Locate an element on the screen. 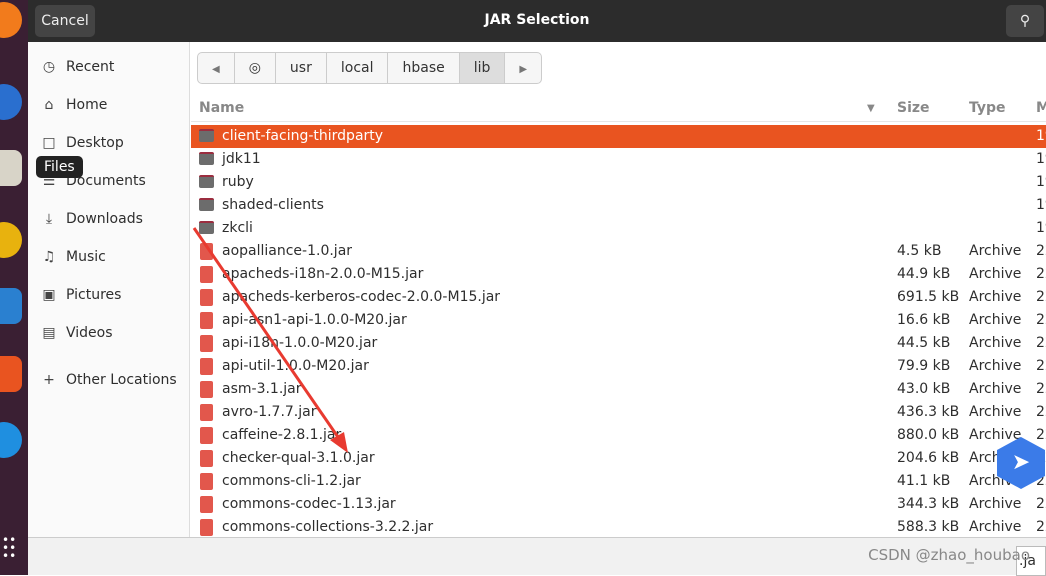 The width and height of the screenshot is (1046, 576). file-row: jdk11 19 is located at coordinates (618, 159).